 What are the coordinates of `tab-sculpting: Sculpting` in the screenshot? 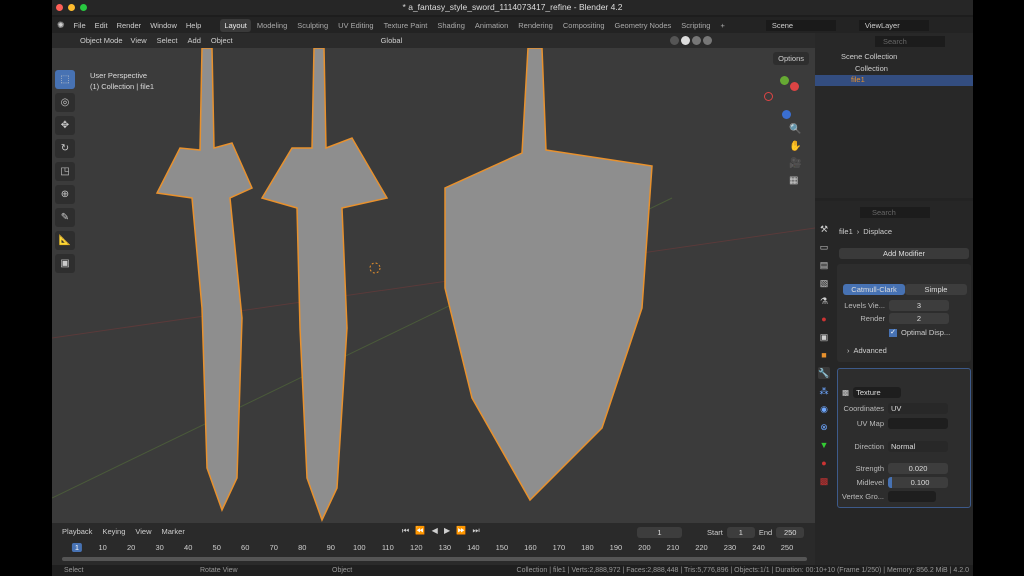 It's located at (312, 25).